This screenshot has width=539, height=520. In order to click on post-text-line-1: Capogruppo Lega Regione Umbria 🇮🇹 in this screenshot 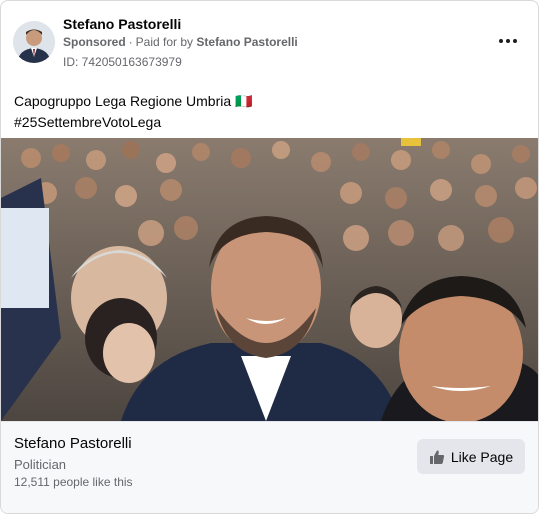, I will do `click(133, 101)`.